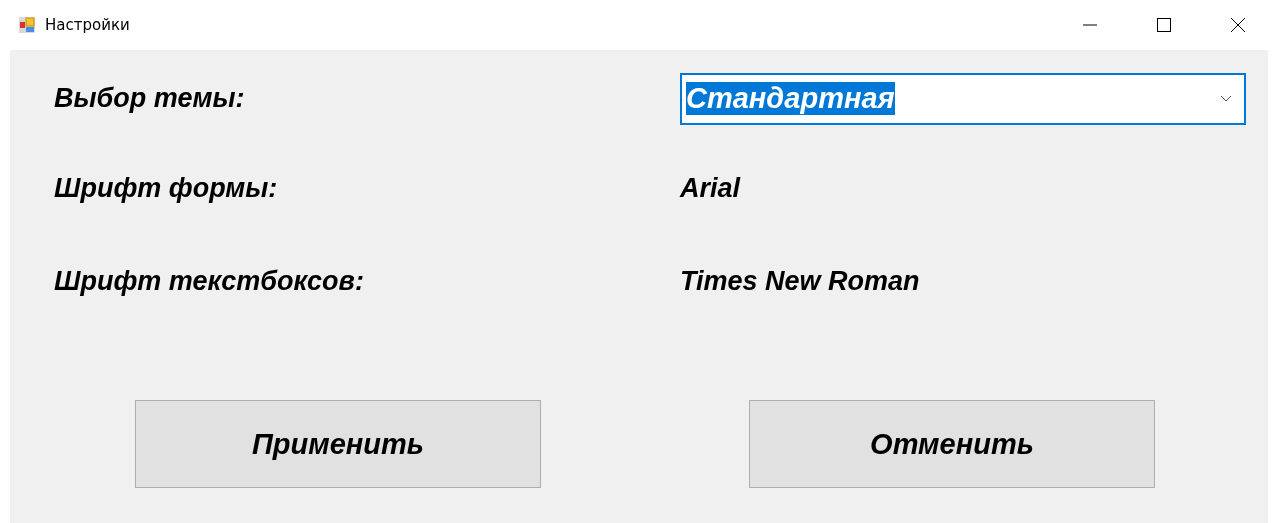 The width and height of the screenshot is (1278, 523). What do you see at coordinates (27, 25) in the screenshot?
I see `app-icon` at bounding box center [27, 25].